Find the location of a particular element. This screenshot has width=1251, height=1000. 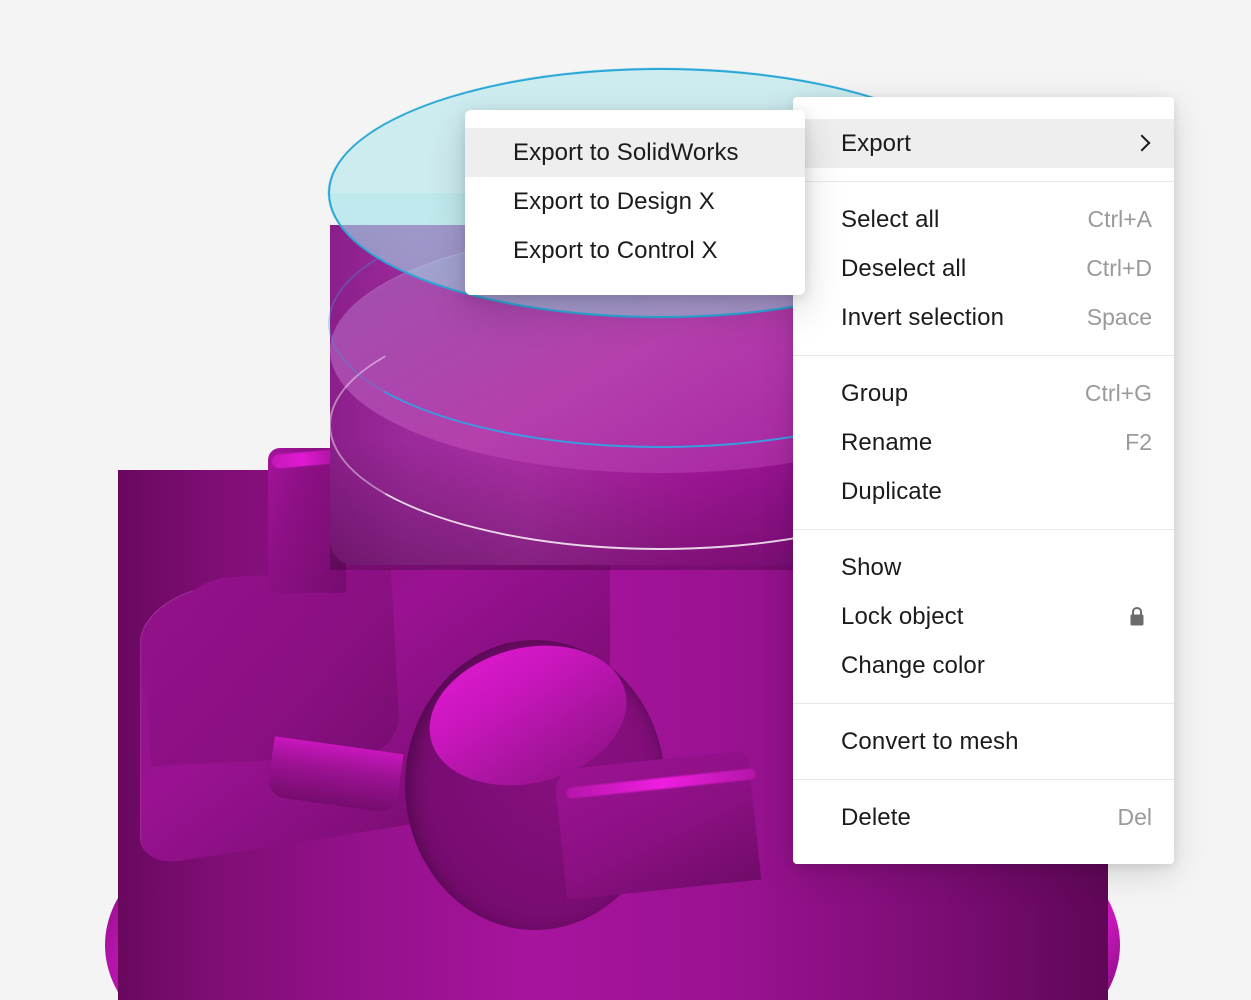

menu-item-label: Select all is located at coordinates (890, 219).